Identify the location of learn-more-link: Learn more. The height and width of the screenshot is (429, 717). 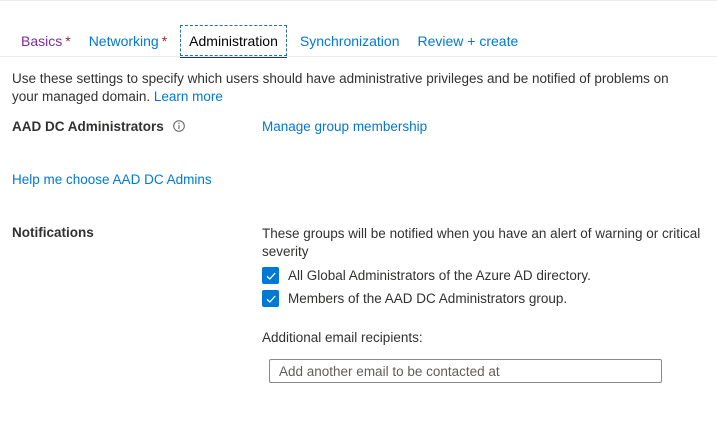
(188, 96).